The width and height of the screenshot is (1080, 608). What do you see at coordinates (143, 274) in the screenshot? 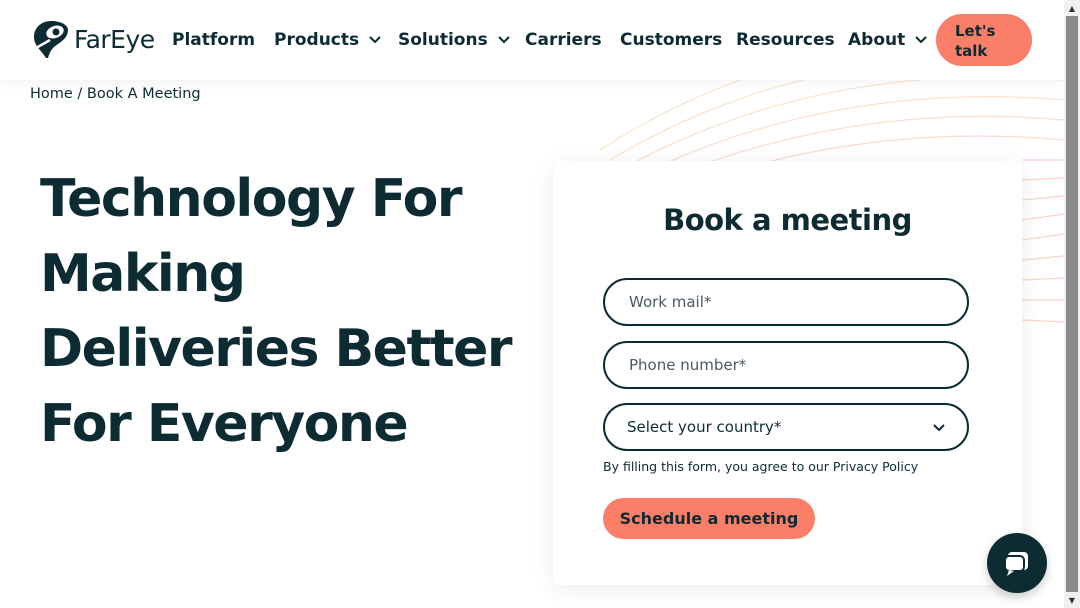
I see `hero-line: Making` at bounding box center [143, 274].